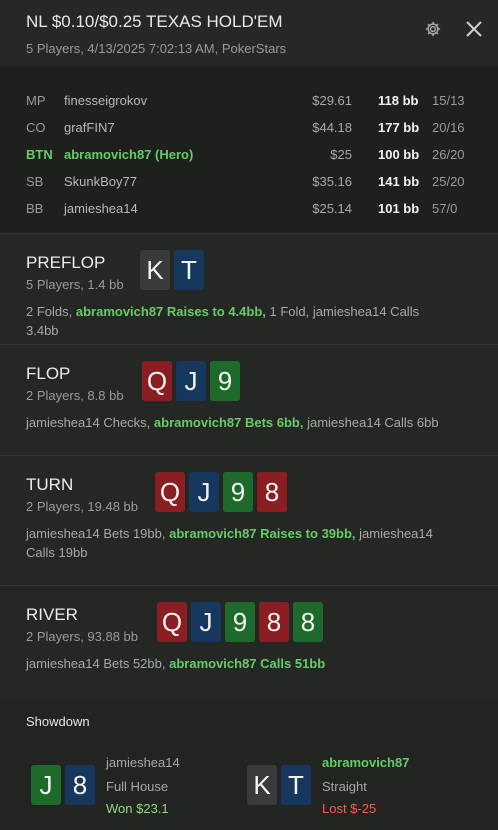  I want to click on player-stat: 25/20, so click(448, 181).